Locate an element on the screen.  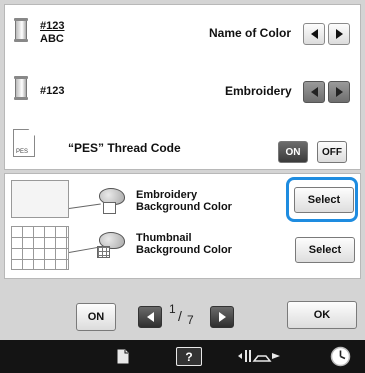
help-icon: ? is located at coordinates (189, 356).